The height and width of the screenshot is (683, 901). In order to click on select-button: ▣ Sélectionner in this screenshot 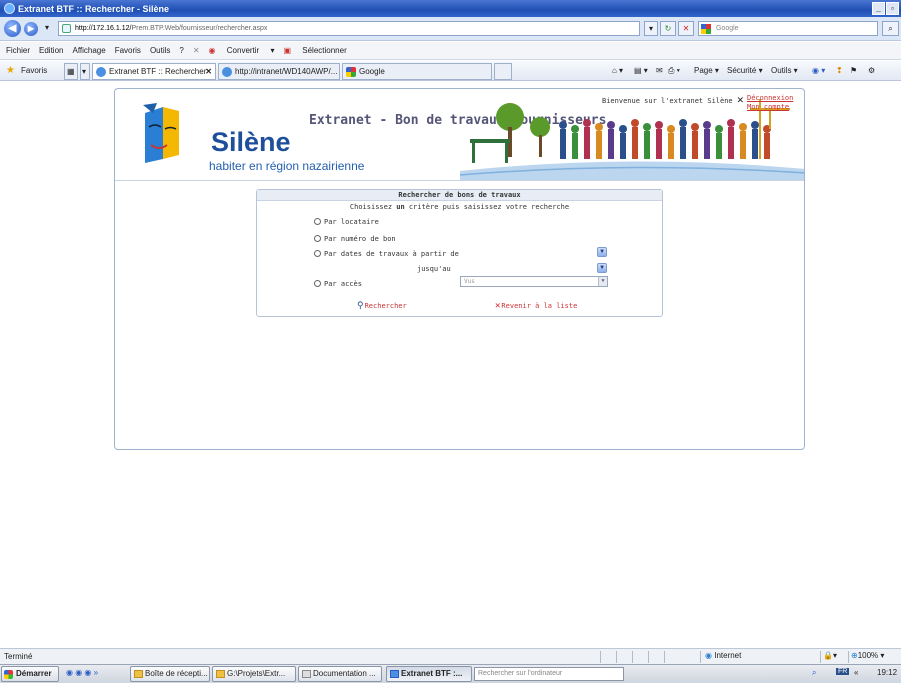, I will do `click(319, 50)`.